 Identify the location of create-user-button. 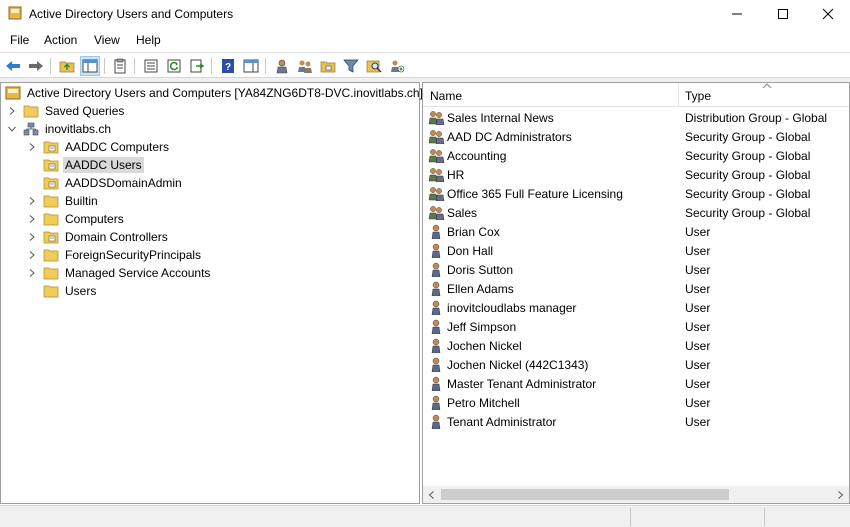
(282, 66).